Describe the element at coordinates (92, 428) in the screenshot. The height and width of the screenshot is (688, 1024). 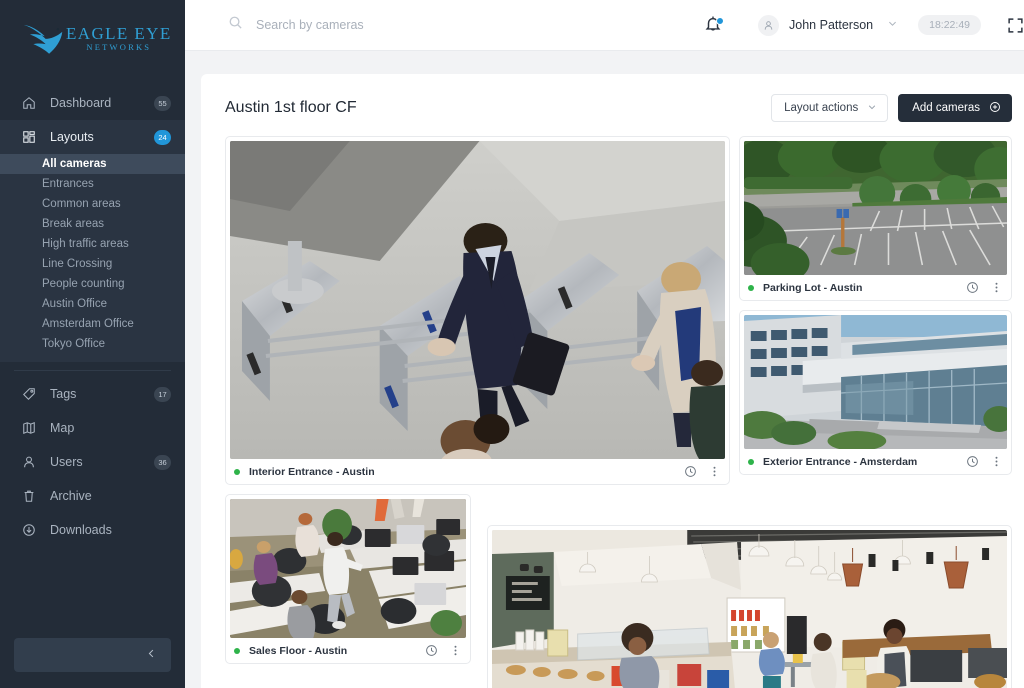
I see `sidebar-item-map: Map` at that location.